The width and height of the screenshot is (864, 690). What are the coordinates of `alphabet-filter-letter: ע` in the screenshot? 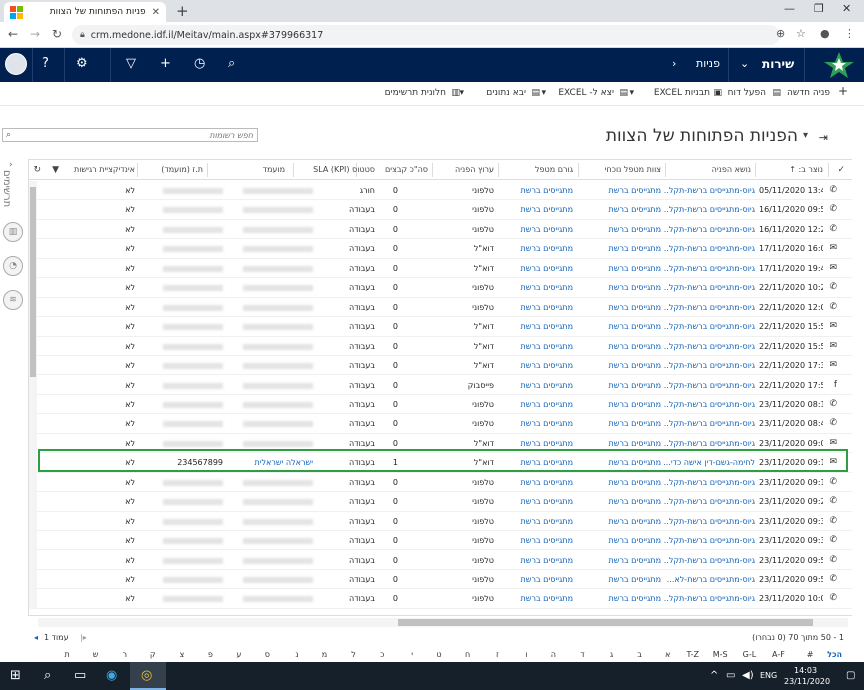 It's located at (238, 654).